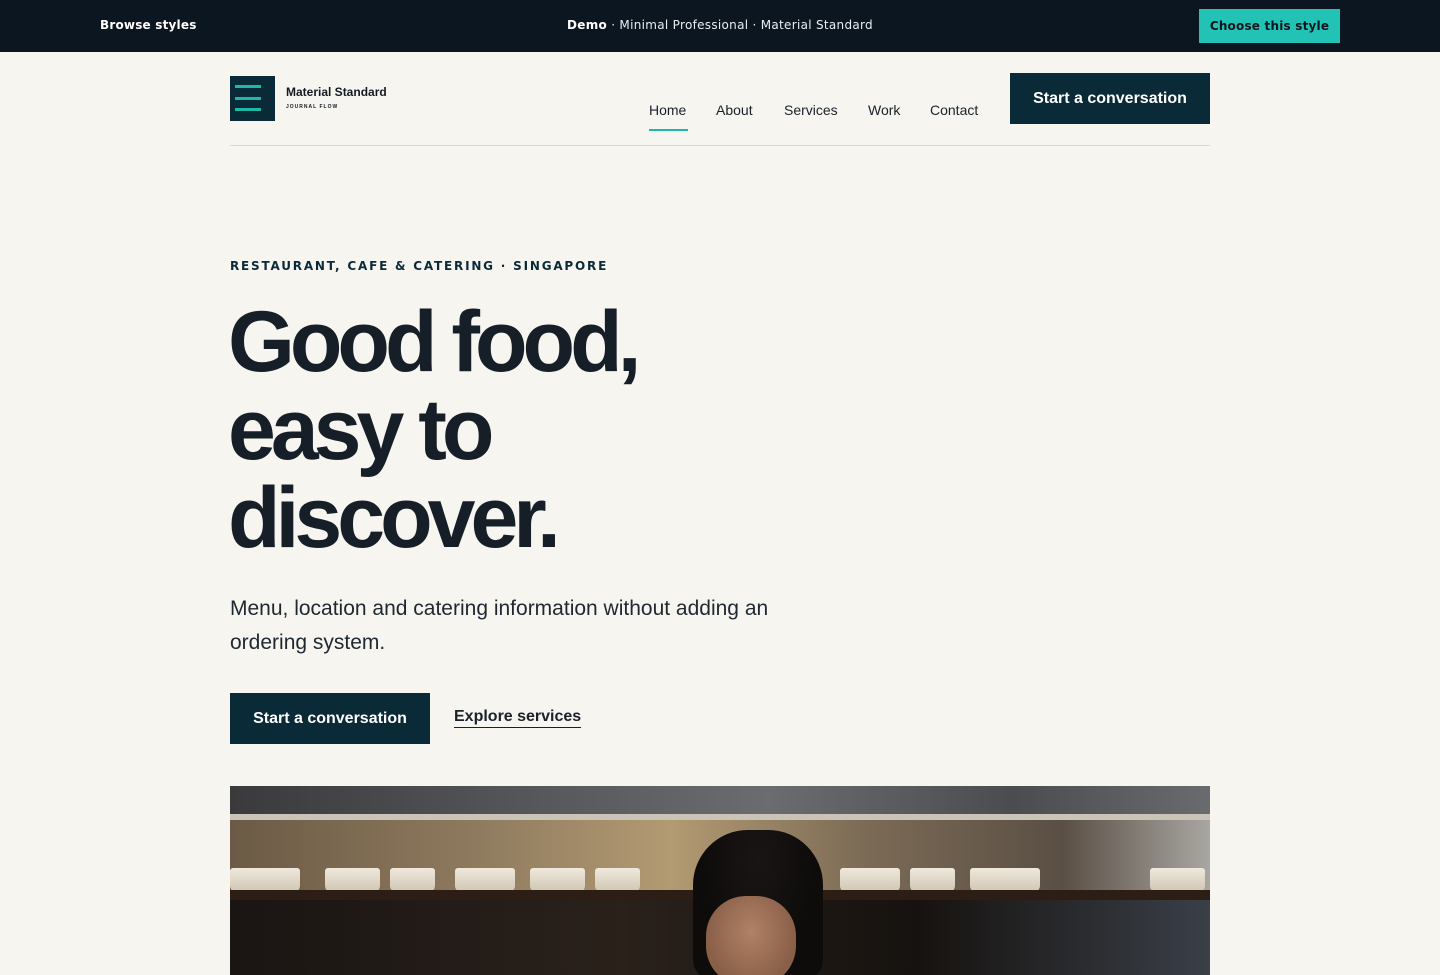 This screenshot has width=1440, height=975. Describe the element at coordinates (811, 110) in the screenshot. I see `nav-services: Services` at that location.